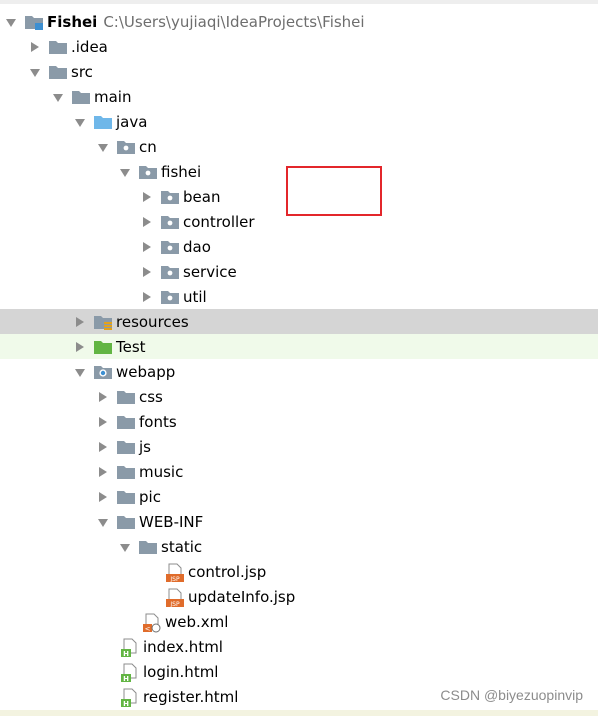 Image resolution: width=598 pixels, height=716 pixels. I want to click on tree-row-fonts: fonts, so click(299, 421).